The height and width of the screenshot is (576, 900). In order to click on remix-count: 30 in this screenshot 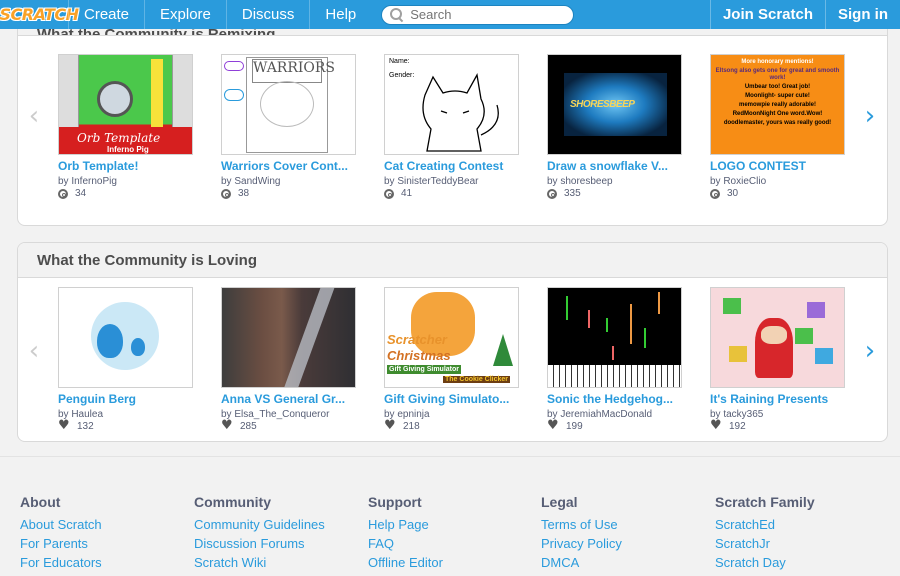, I will do `click(791, 193)`.